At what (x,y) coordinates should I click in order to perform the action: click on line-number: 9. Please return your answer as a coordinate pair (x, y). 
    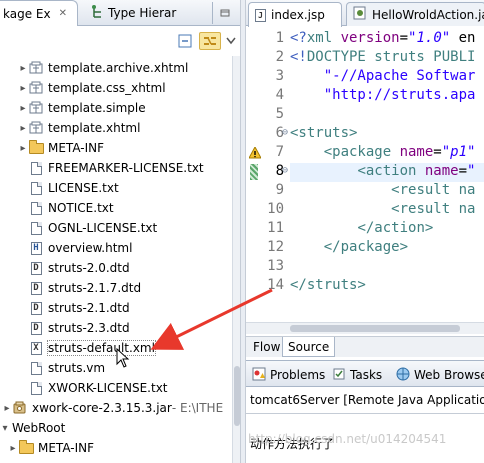
    Looking at the image, I should click on (279, 190).